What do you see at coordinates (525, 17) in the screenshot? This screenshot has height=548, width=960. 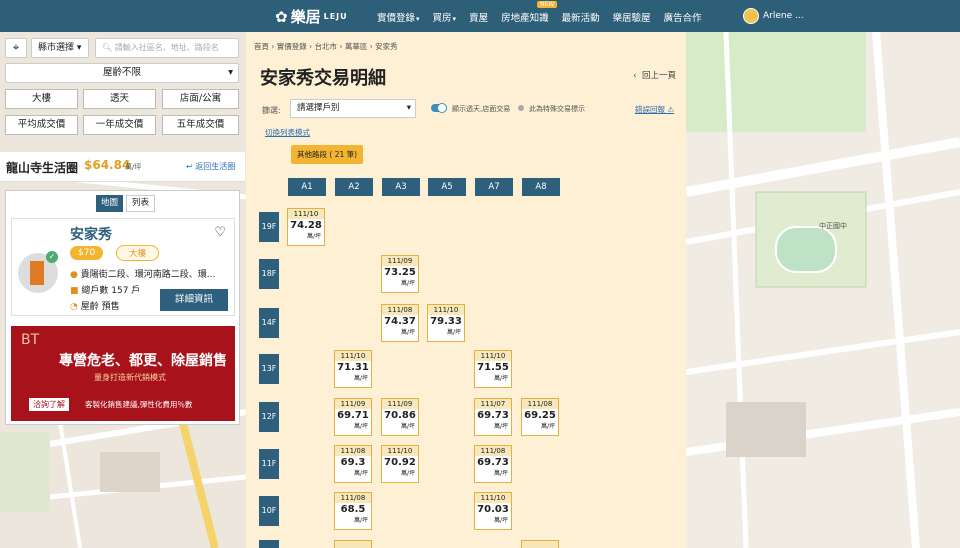 I see `nav-knowledge: 房地產知識` at bounding box center [525, 17].